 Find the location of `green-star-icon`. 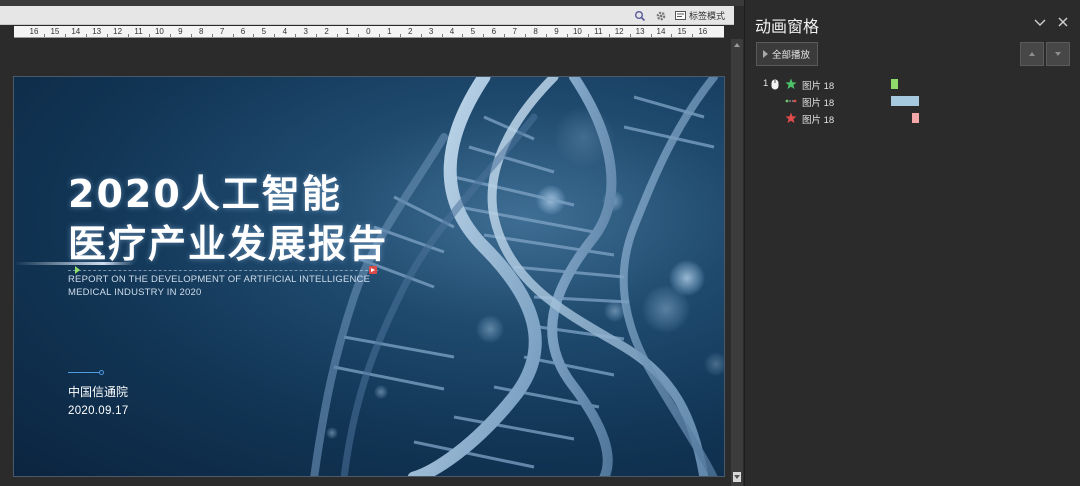

green-star-icon is located at coordinates (791, 83).